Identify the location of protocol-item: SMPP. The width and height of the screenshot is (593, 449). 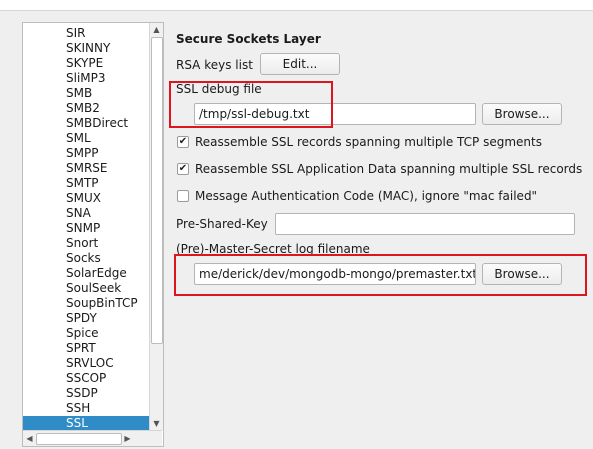
(86, 153).